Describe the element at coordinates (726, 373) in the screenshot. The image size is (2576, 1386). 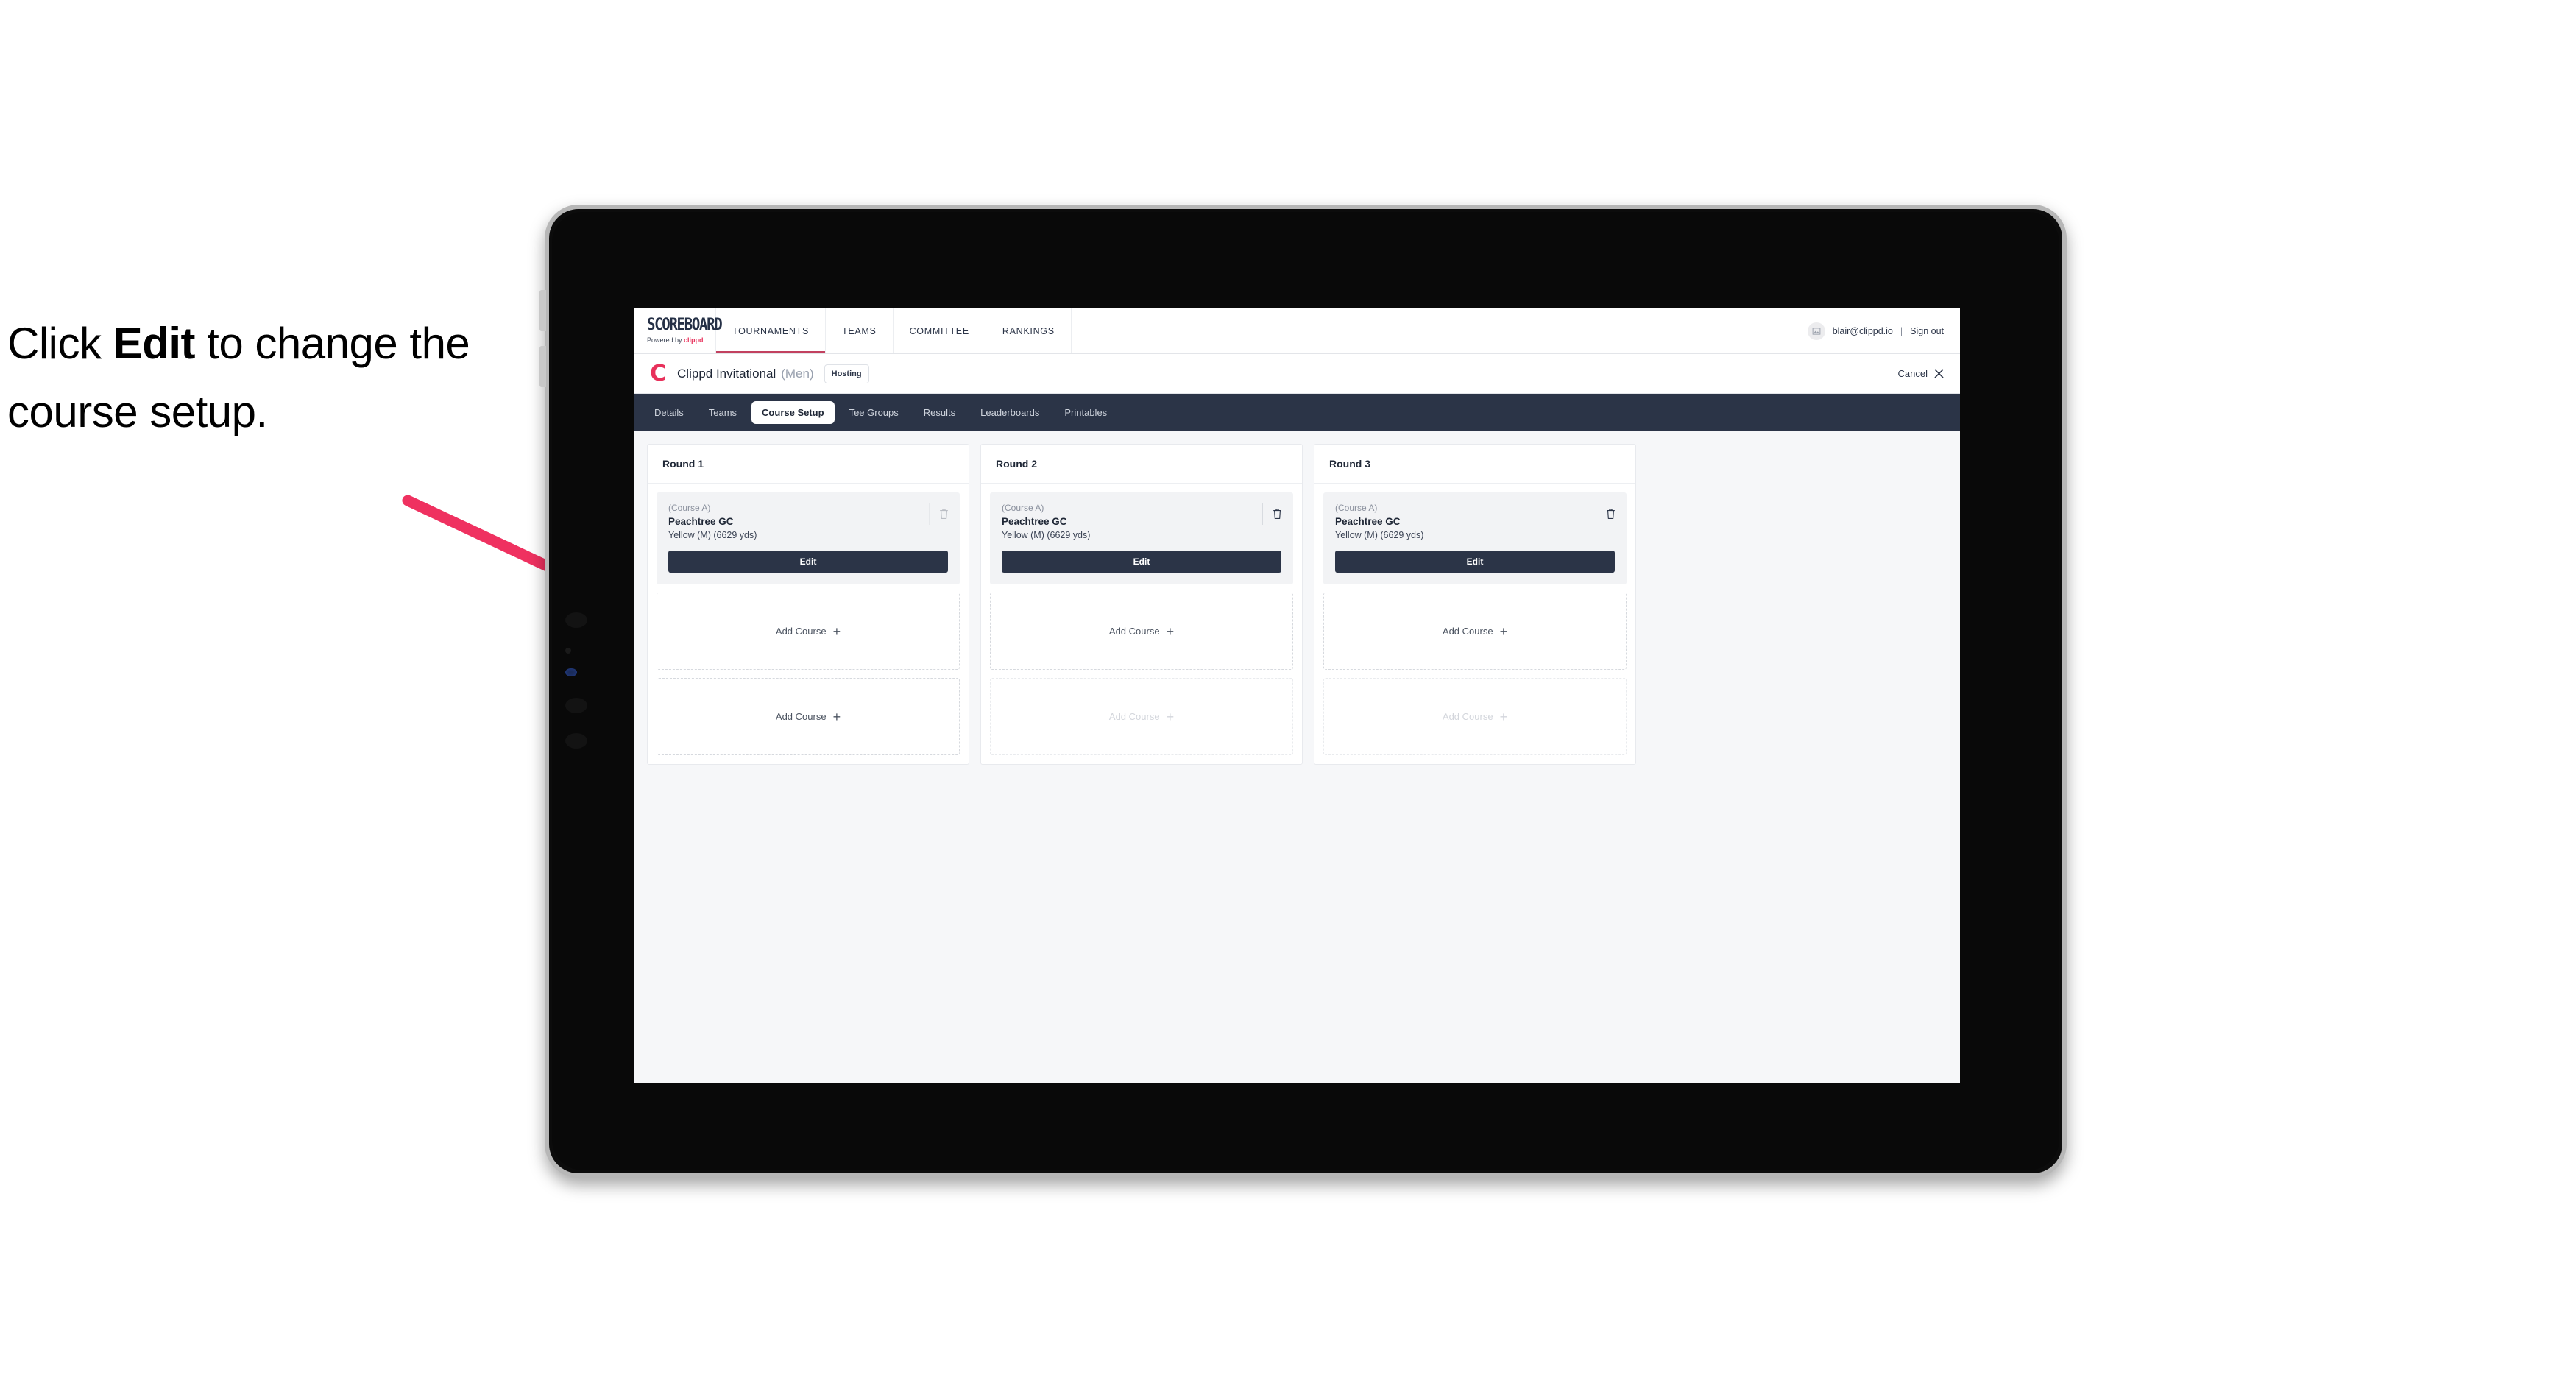
I see `page-title: Clippd Invitational` at that location.